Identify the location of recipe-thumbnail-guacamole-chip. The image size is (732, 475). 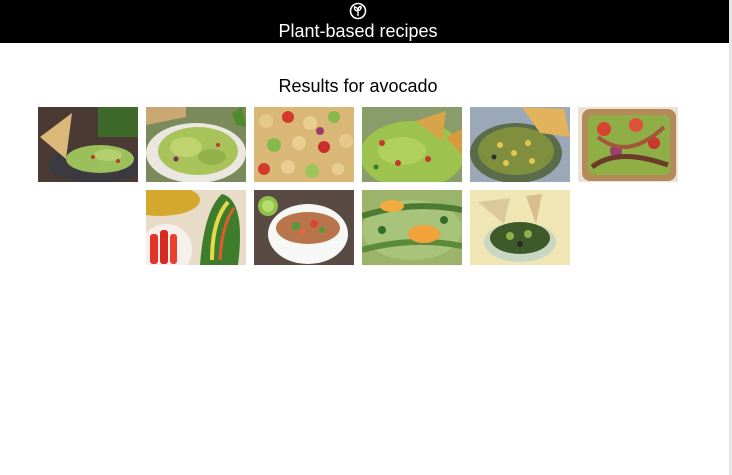
(88, 144).